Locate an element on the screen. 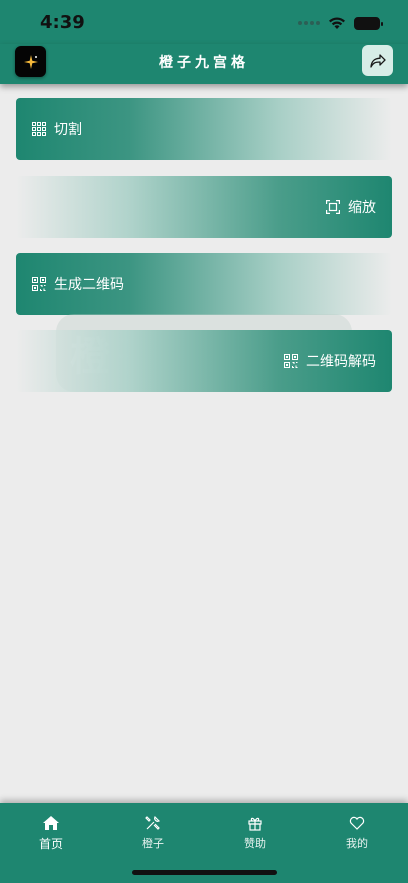 This screenshot has width=408, height=883. share-icon is located at coordinates (377, 60).